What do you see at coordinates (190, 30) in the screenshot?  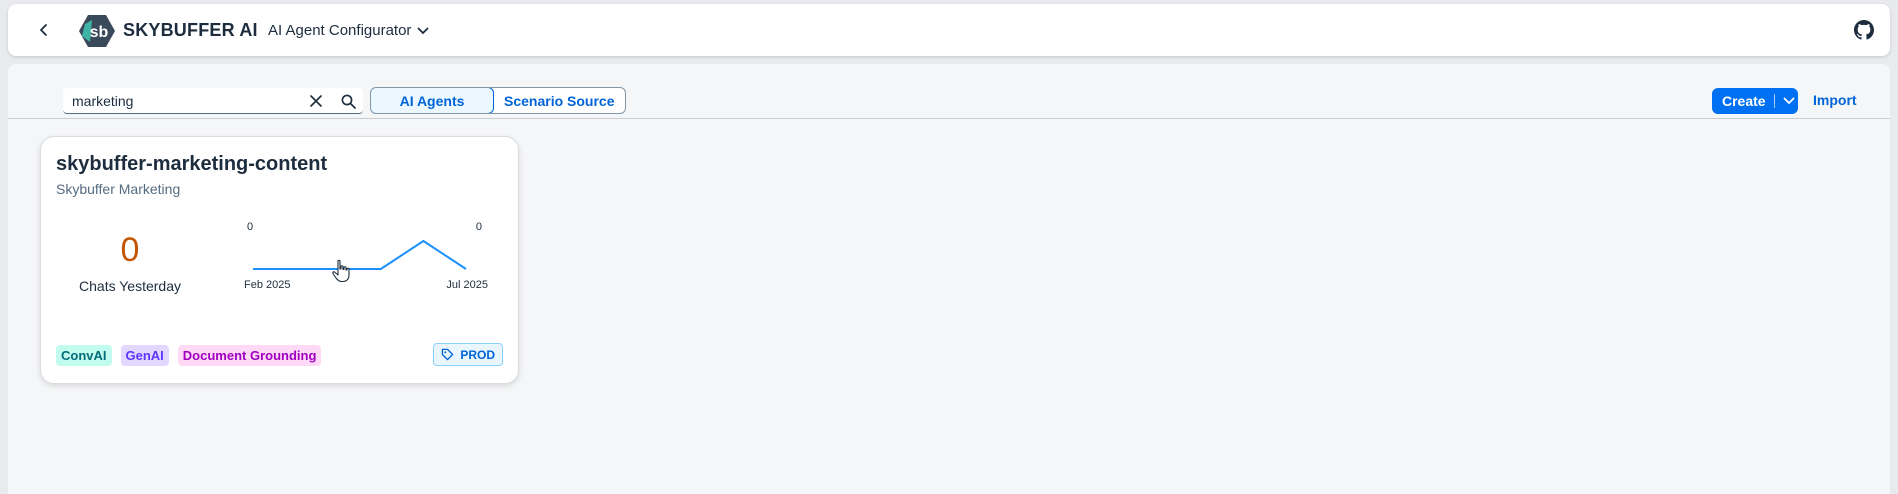 I see `brand-name: SKYBUFFER AI` at bounding box center [190, 30].